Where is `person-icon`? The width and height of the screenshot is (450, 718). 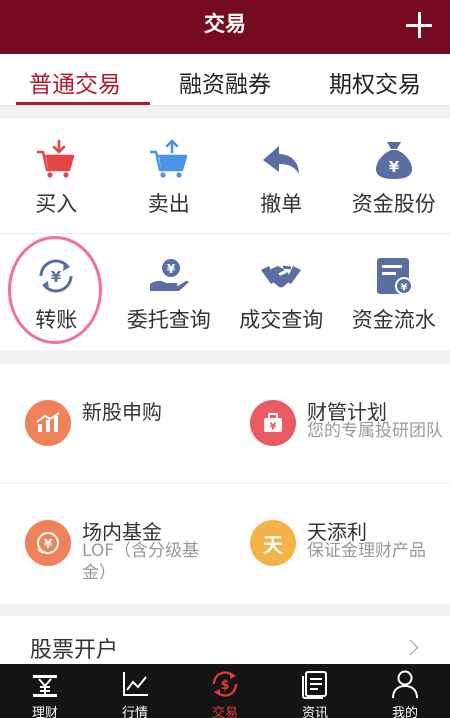 person-icon is located at coordinates (405, 684).